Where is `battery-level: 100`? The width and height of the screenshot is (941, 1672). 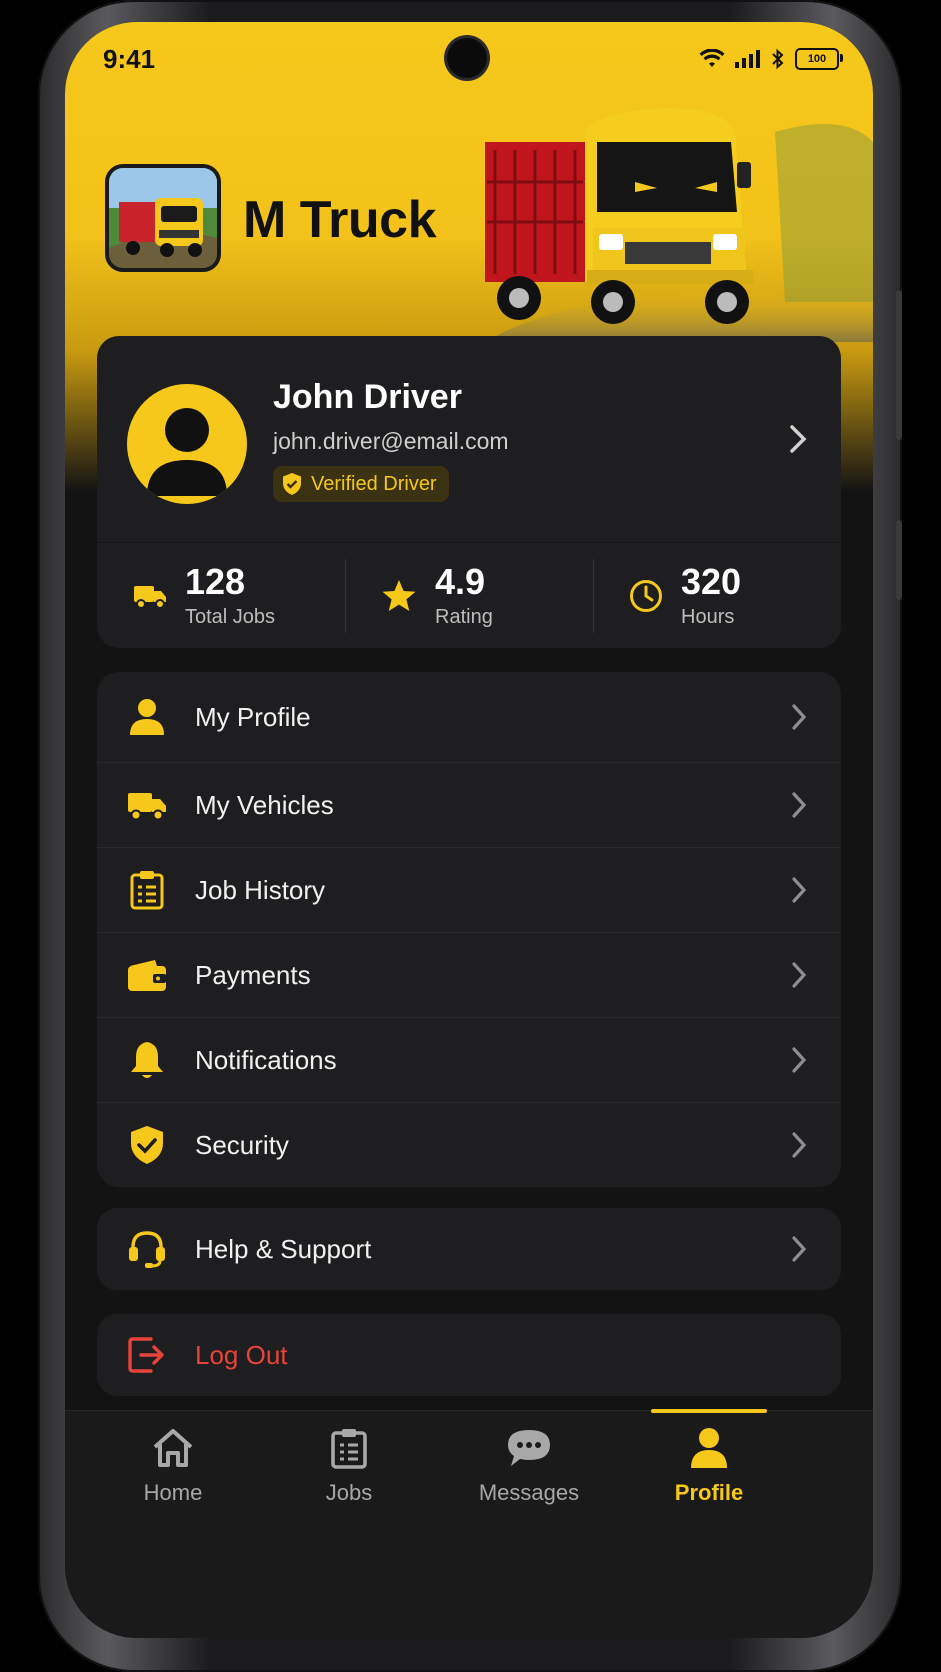
battery-level: 100 is located at coordinates (817, 59).